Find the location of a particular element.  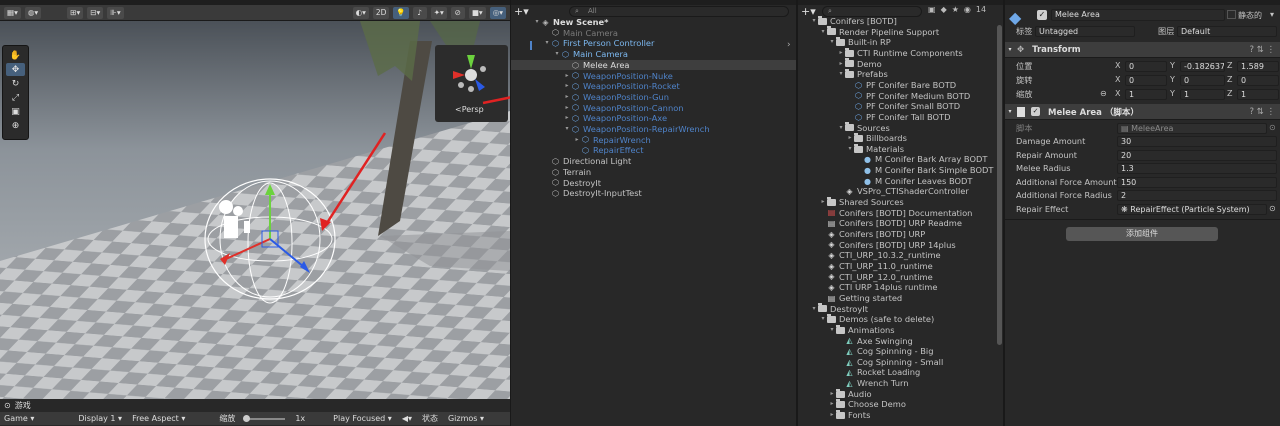

melee-field-value: 30 is located at coordinates (1197, 141).